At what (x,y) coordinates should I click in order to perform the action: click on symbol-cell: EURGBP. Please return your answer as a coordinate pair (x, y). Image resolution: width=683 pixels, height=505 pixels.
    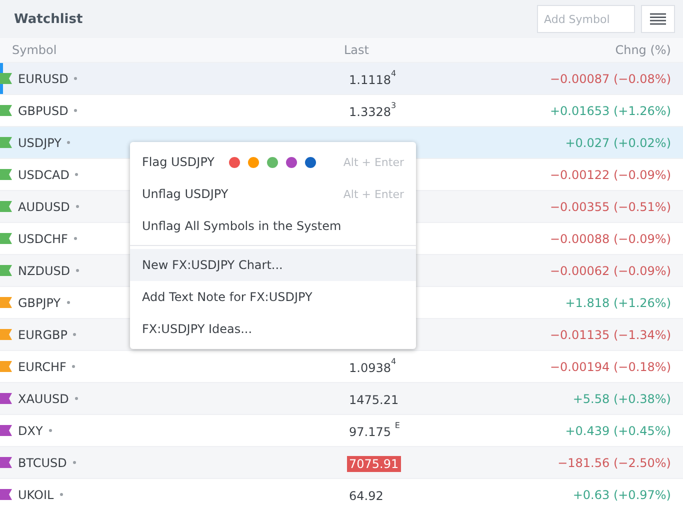
    Looking at the image, I should click on (43, 335).